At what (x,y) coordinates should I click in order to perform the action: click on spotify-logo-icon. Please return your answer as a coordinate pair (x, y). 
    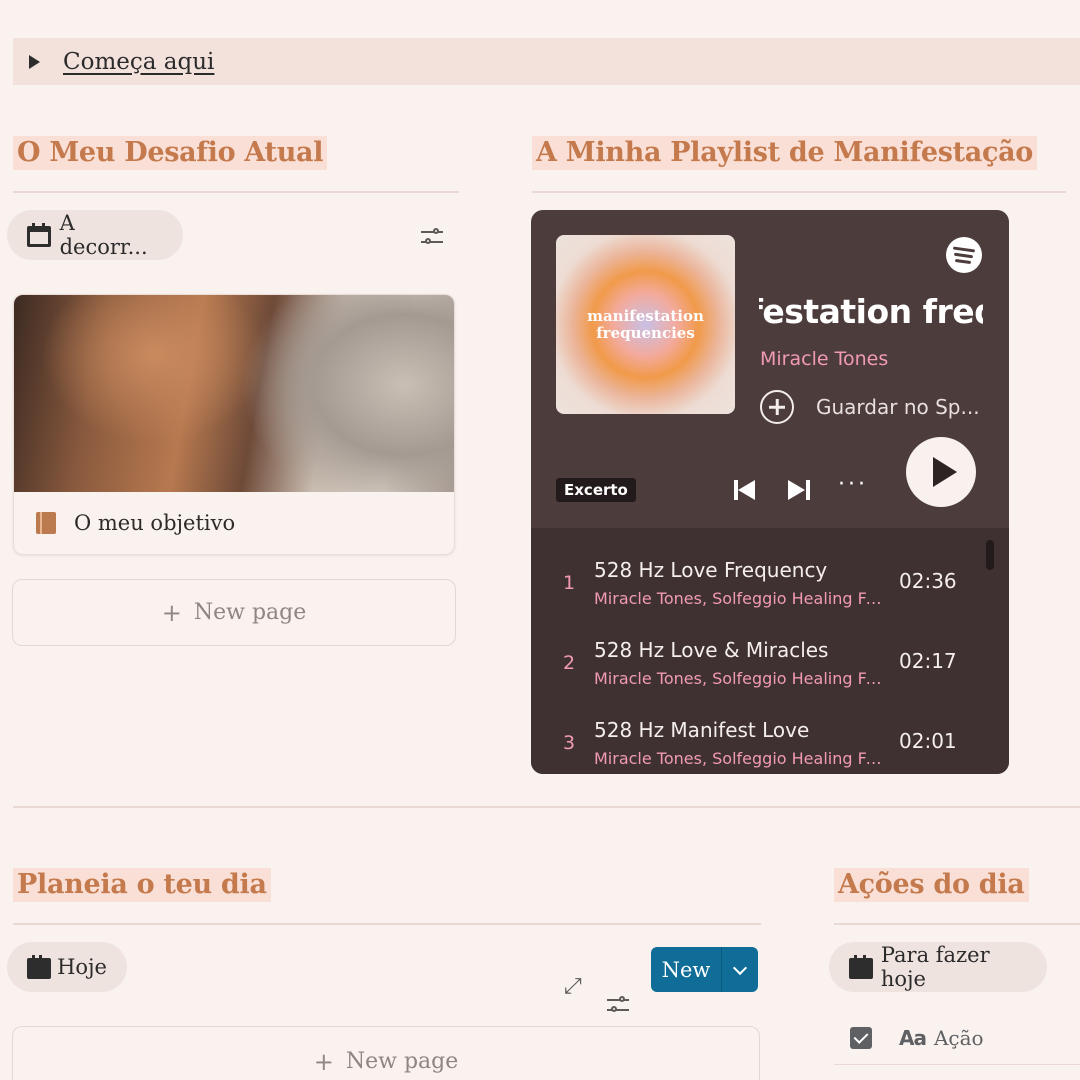
    Looking at the image, I should click on (964, 255).